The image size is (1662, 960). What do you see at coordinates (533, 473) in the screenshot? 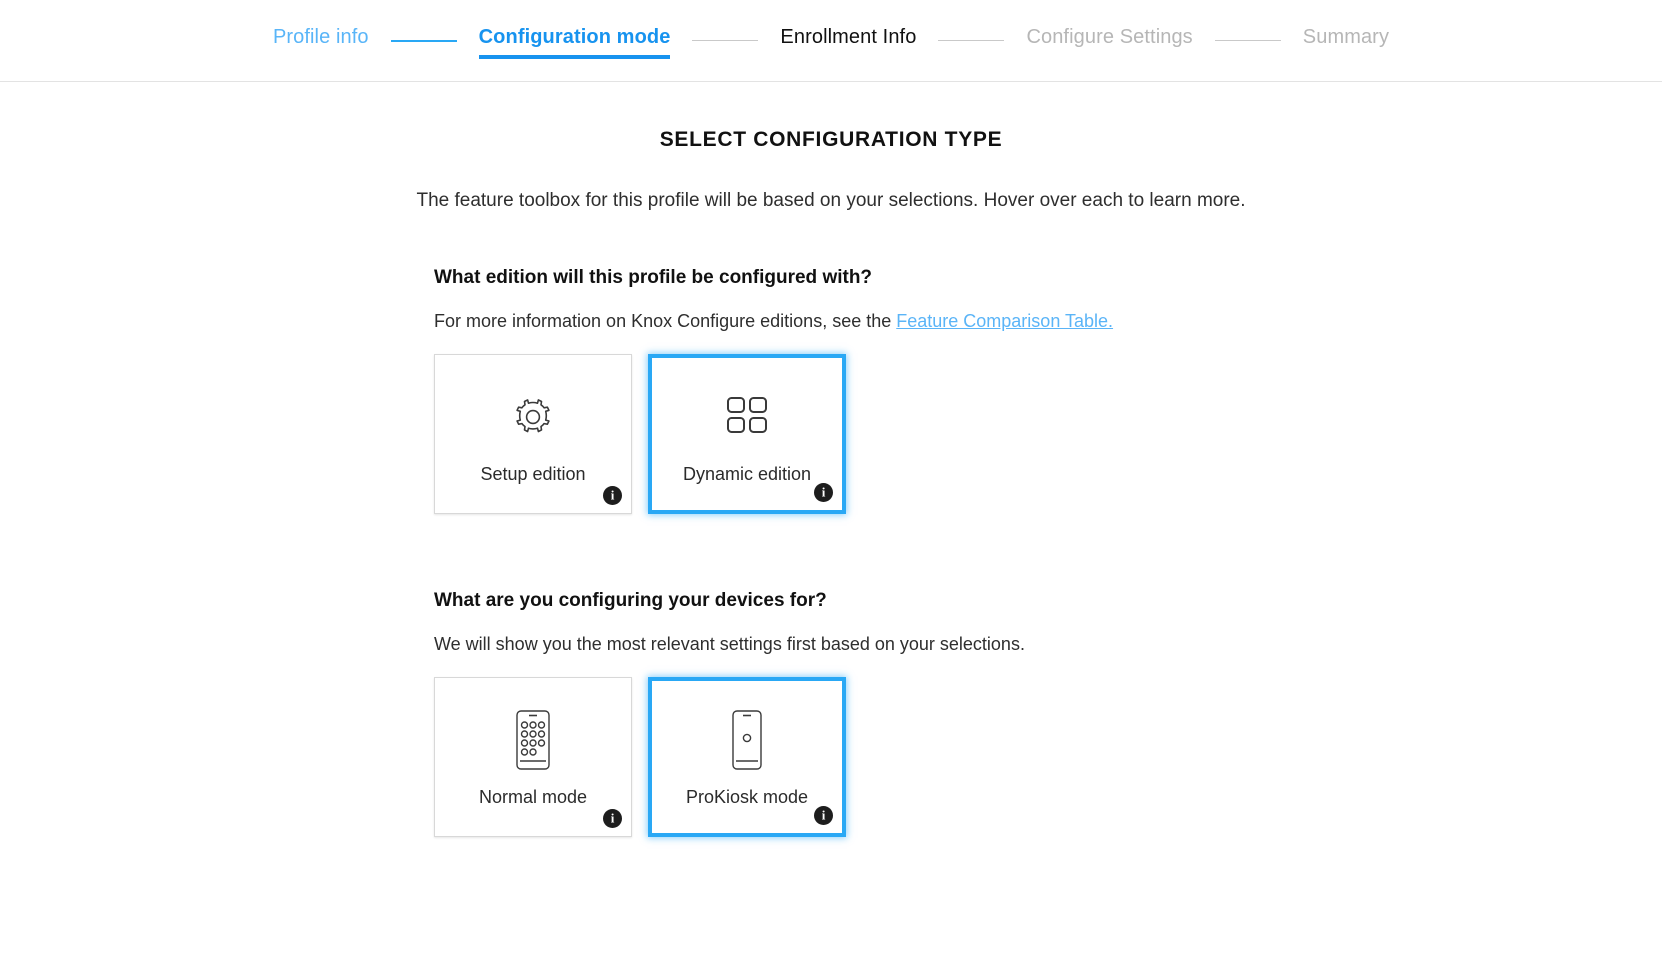
I see `card-setup-edition-label: Setup edition` at bounding box center [533, 473].